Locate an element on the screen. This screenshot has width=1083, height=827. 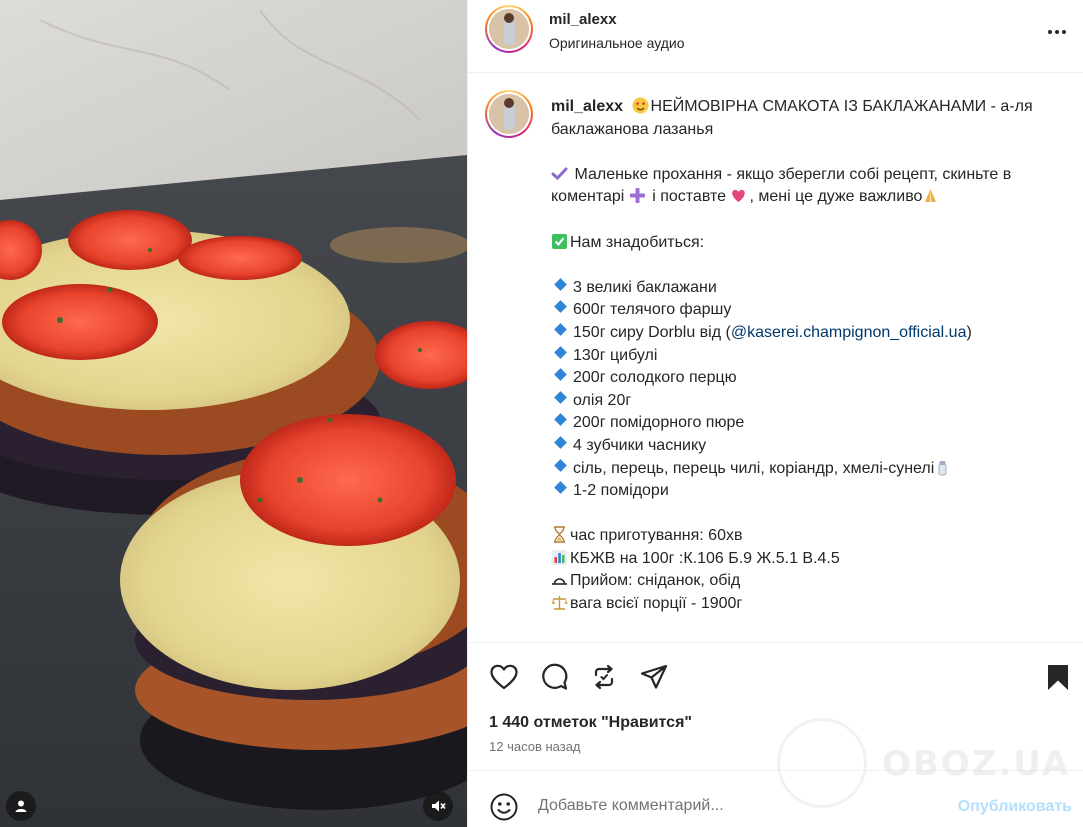
heart-icon is located at coordinates (738, 195).